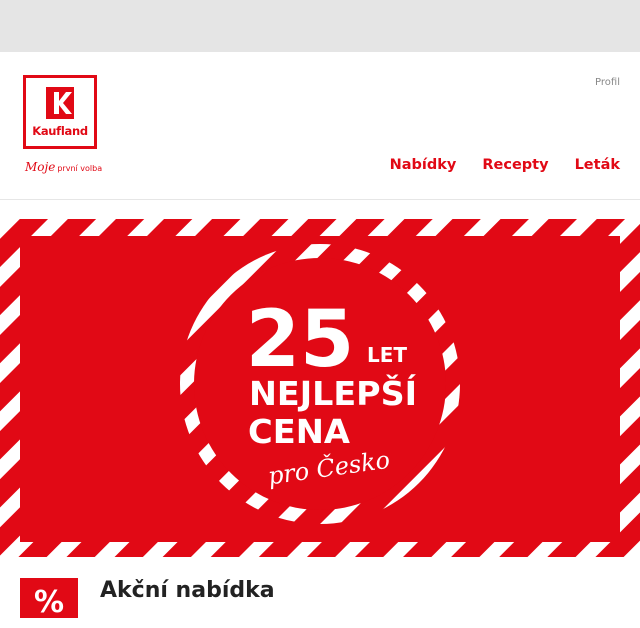  I want to click on browser-top-bar, so click(320, 26).